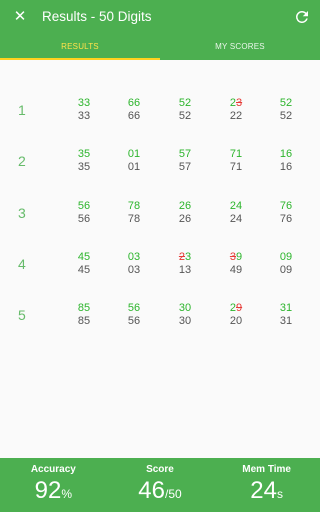  I want to click on key-digits: 33, so click(84, 116).